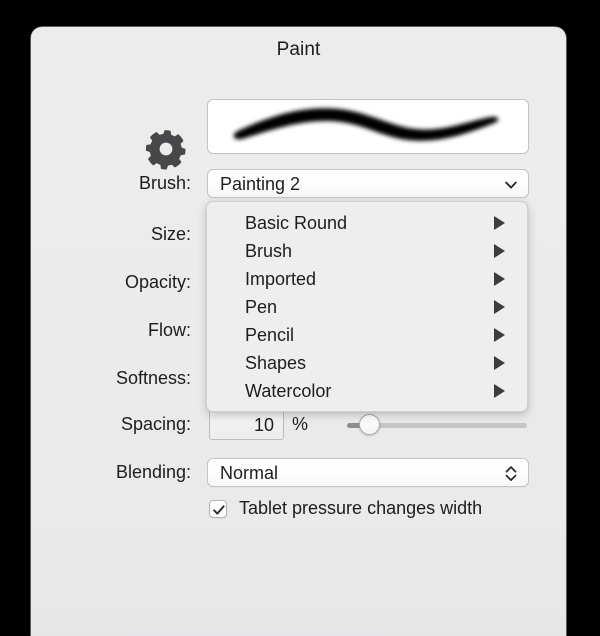 This screenshot has width=600, height=636. What do you see at coordinates (270, 334) in the screenshot?
I see `menu-item-label: Pencil` at bounding box center [270, 334].